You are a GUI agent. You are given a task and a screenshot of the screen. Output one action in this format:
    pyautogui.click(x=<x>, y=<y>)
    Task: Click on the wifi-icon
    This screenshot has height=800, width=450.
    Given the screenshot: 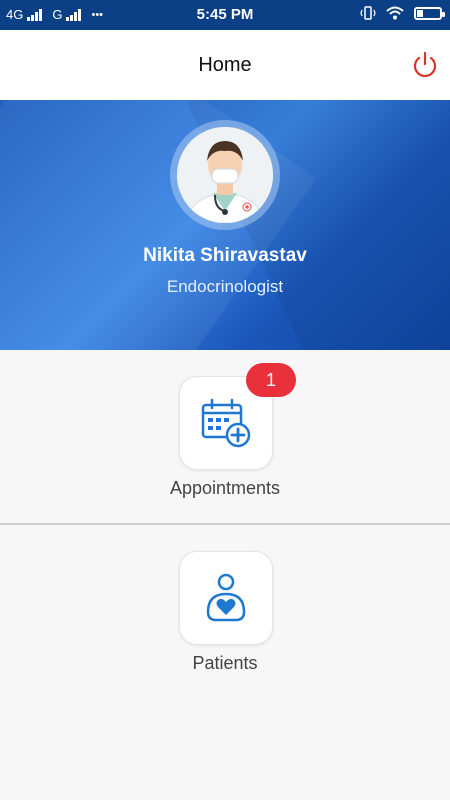 What is the action you would take?
    pyautogui.click(x=395, y=13)
    